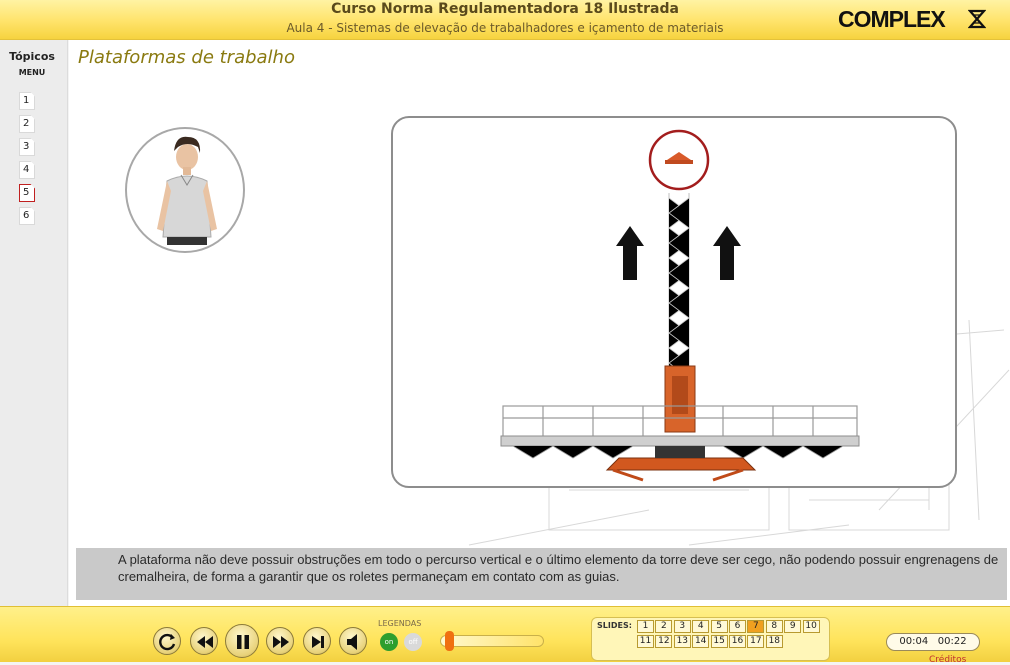  I want to click on topic-item-2: 2, so click(27, 124).